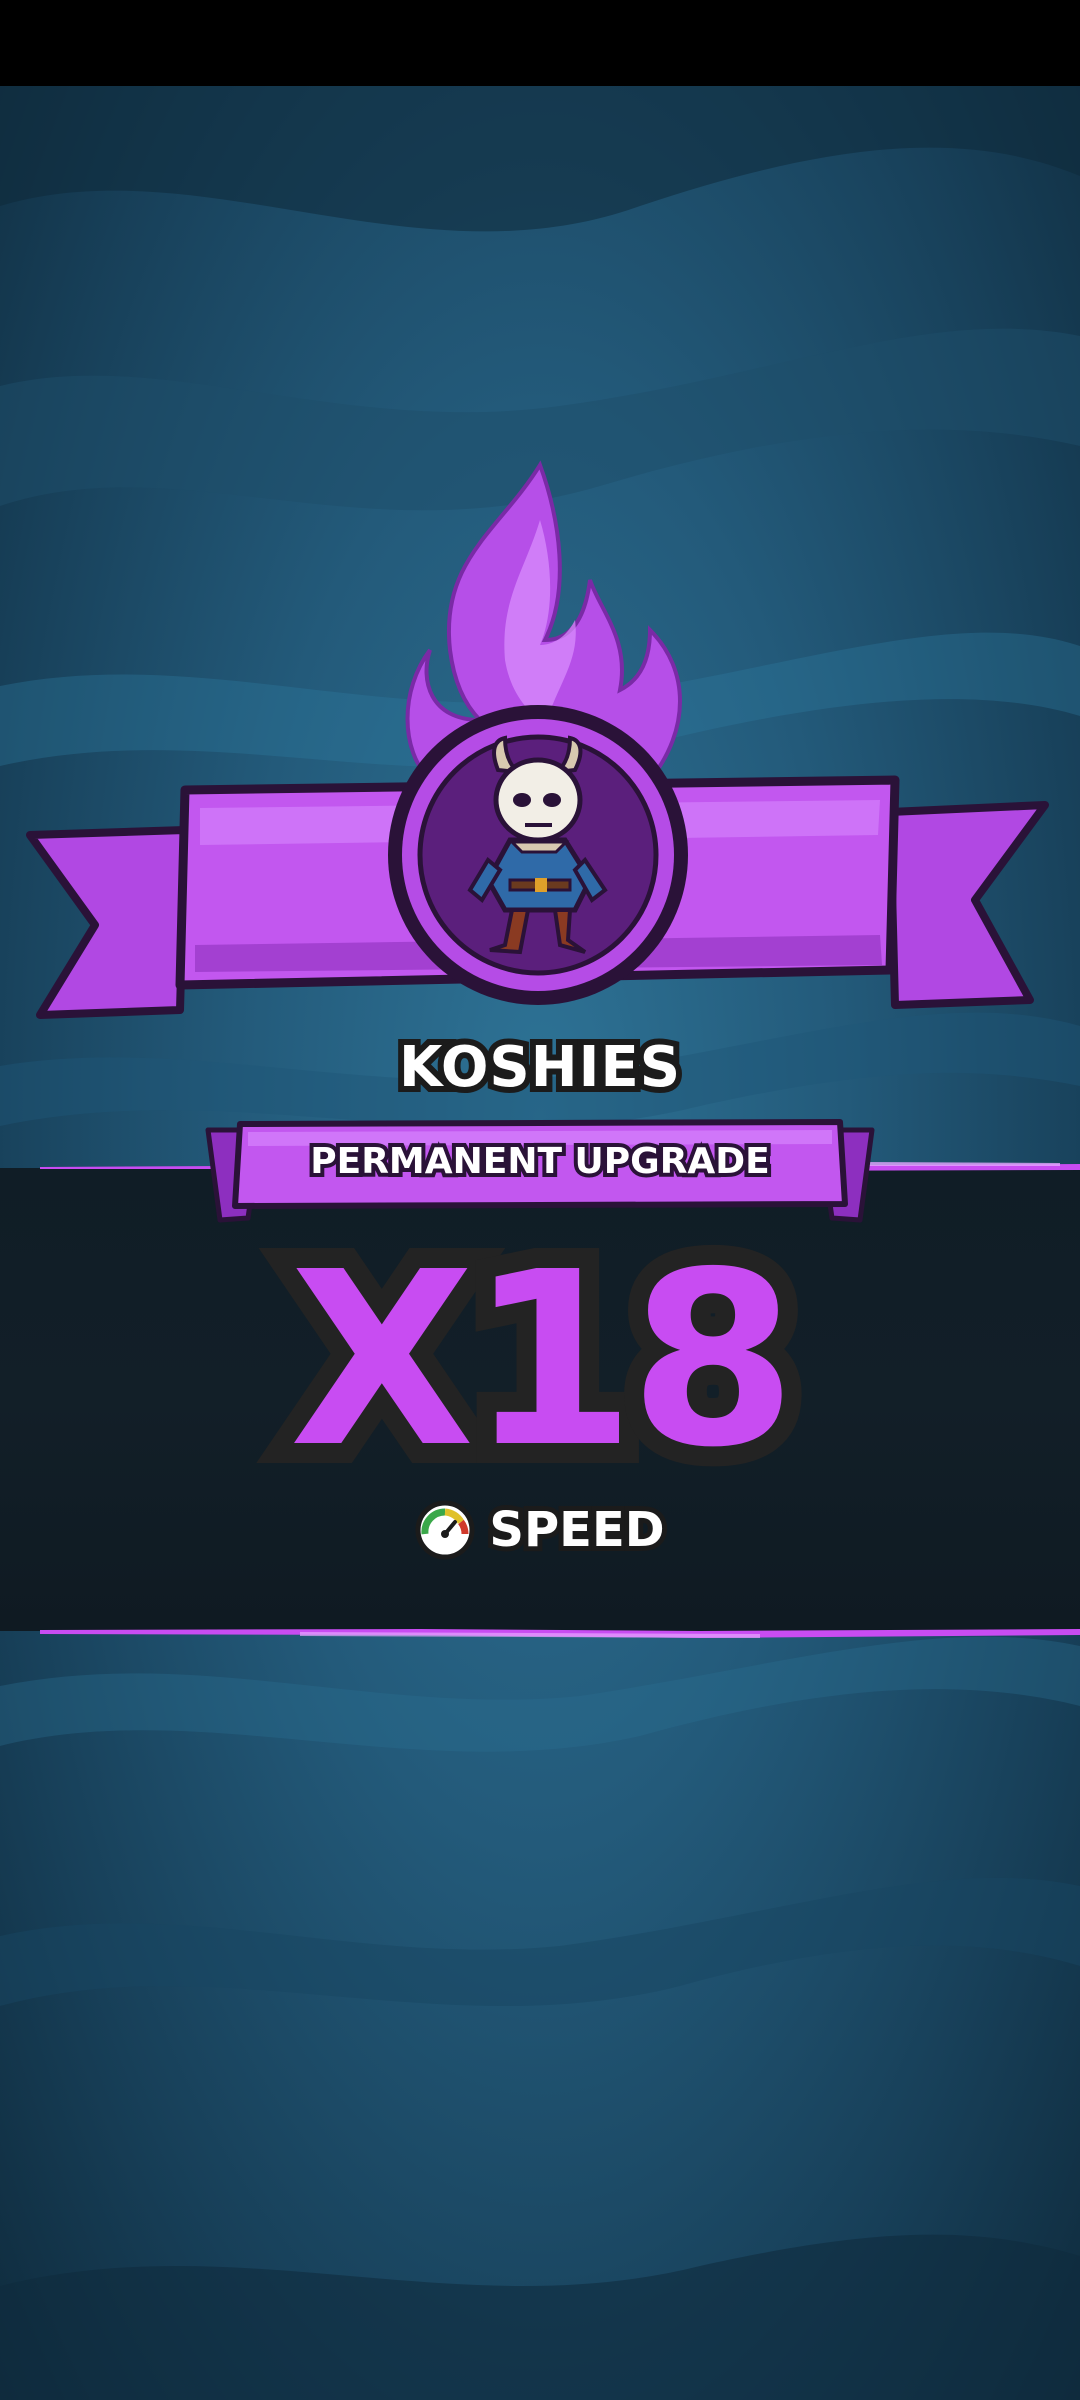 Image resolution: width=1080 pixels, height=2400 pixels. What do you see at coordinates (445, 1530) in the screenshot?
I see `speedometer-icon` at bounding box center [445, 1530].